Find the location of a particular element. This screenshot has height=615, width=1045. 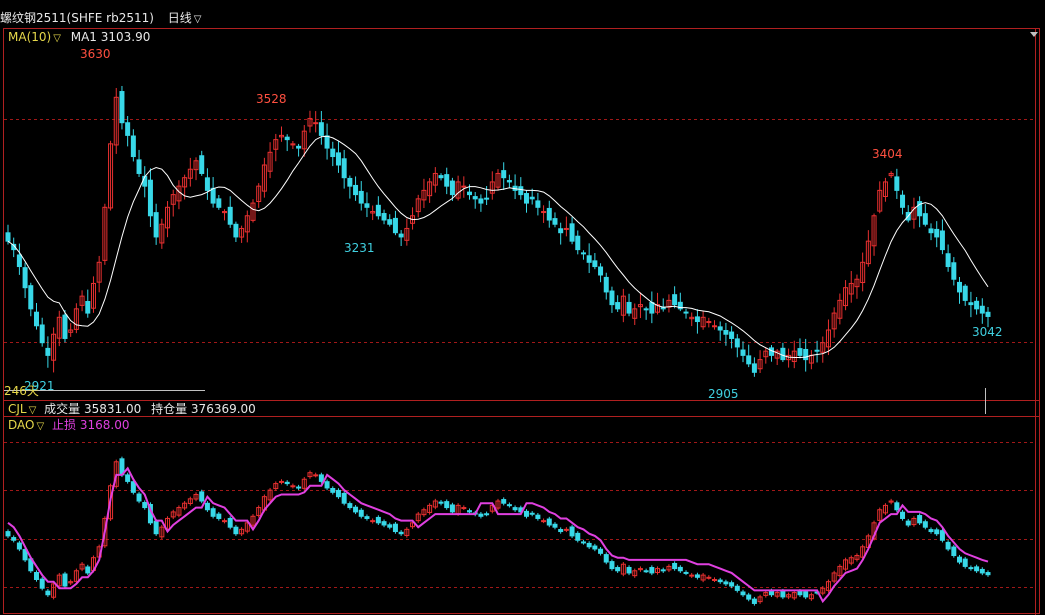

ma-indicator-header: MA(10) ▽ MA1 3103.90 is located at coordinates (79, 38).